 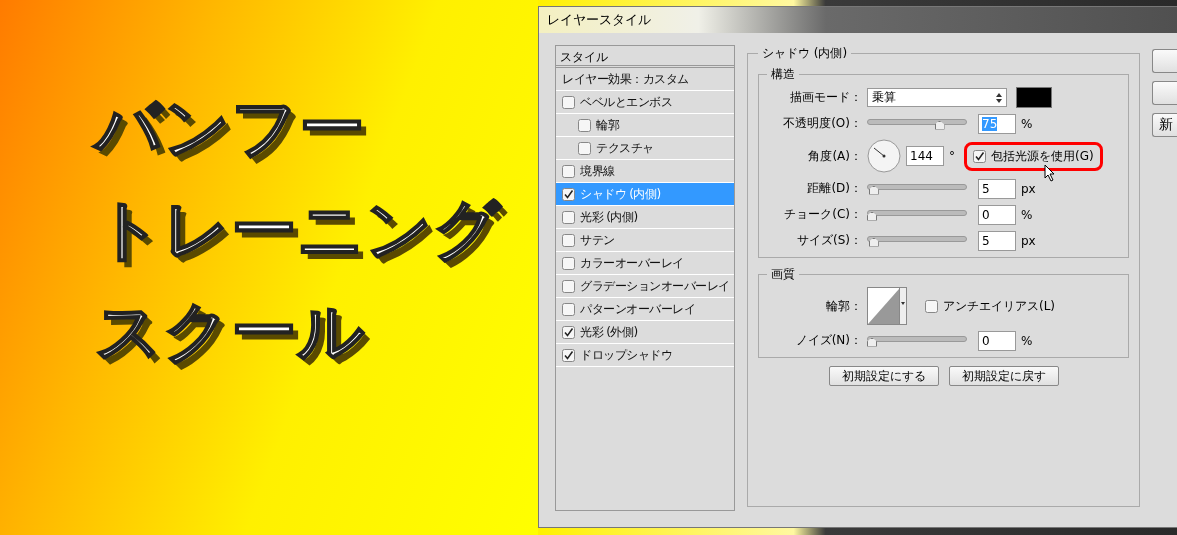 I want to click on blend-mode-select: 乗算, so click(x=937, y=97).